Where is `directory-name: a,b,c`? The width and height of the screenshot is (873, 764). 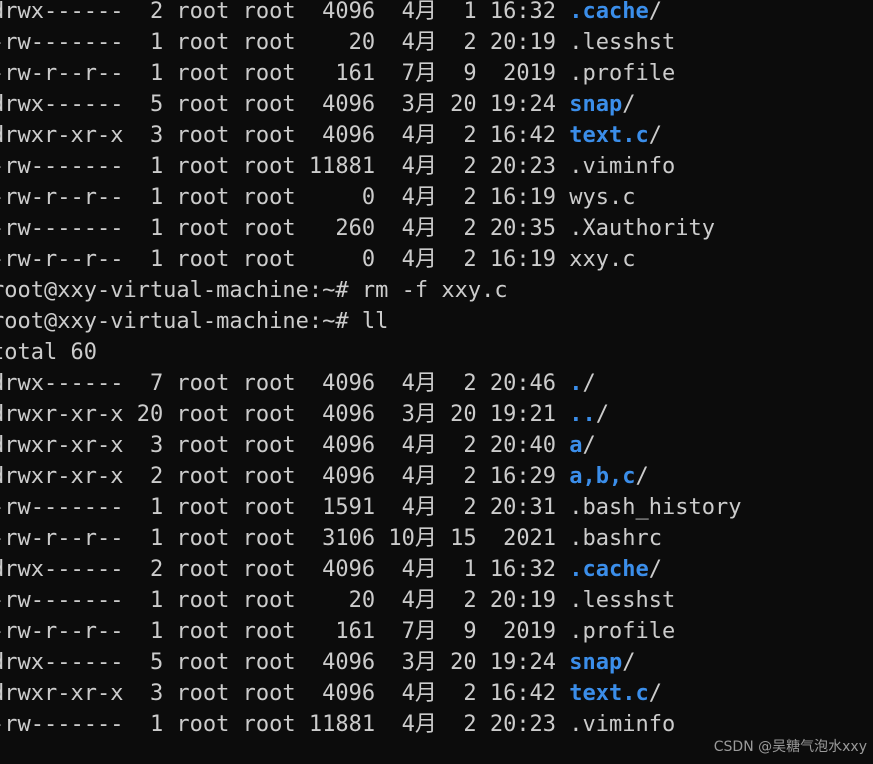 directory-name: a,b,c is located at coordinates (602, 476).